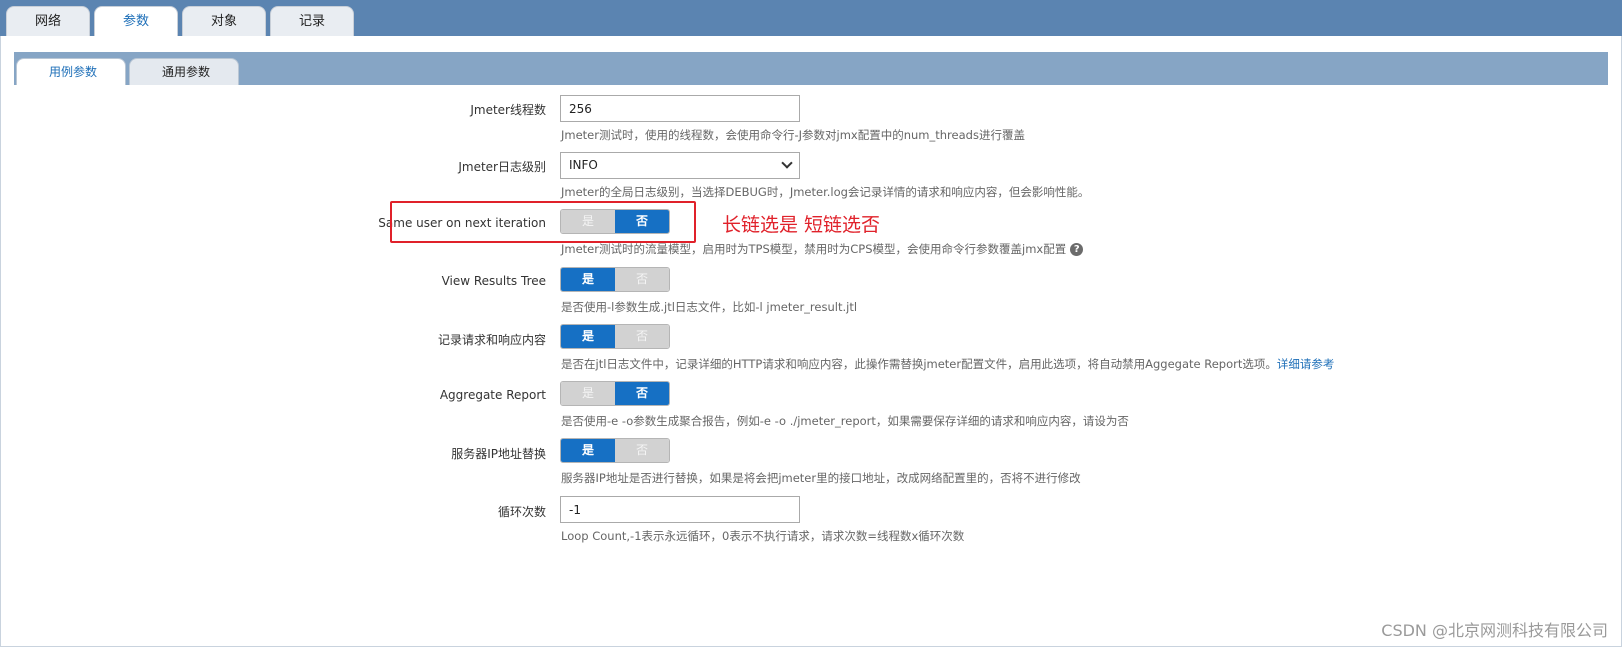 This screenshot has height=647, width=1622. Describe the element at coordinates (642, 393) in the screenshot. I see `aggregate-report-no: 否` at that location.